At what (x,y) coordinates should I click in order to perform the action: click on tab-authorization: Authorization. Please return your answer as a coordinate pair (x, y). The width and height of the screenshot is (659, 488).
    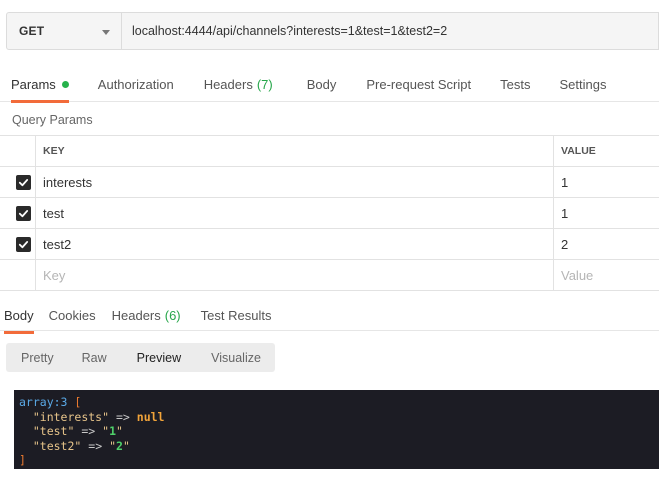
    Looking at the image, I should click on (136, 84).